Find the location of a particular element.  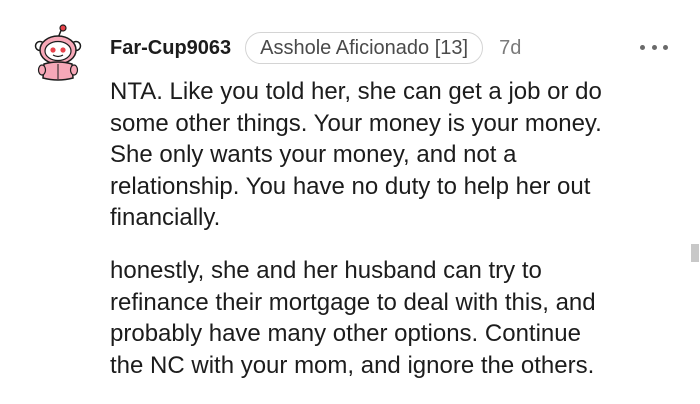

user-flair-badge: Asshole Aficionado [13] is located at coordinates (364, 48).